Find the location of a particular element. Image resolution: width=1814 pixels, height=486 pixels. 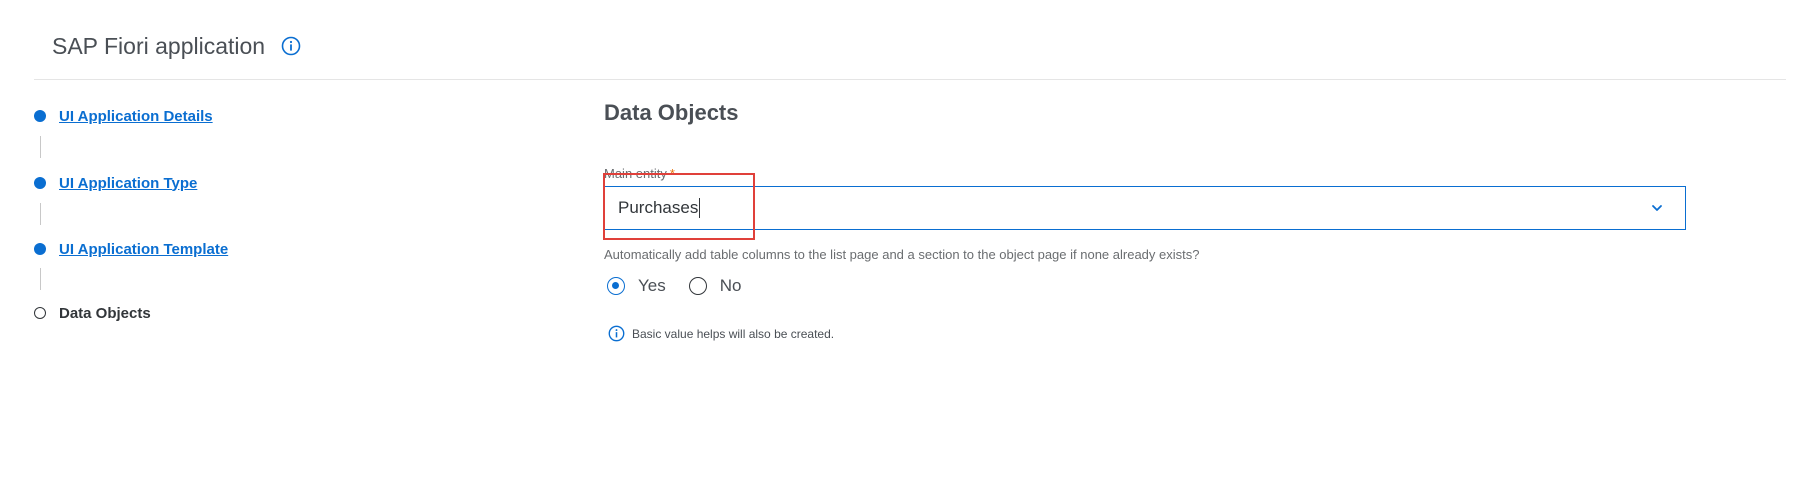

step-ui-application-type: UI Application Type is located at coordinates (115, 183).